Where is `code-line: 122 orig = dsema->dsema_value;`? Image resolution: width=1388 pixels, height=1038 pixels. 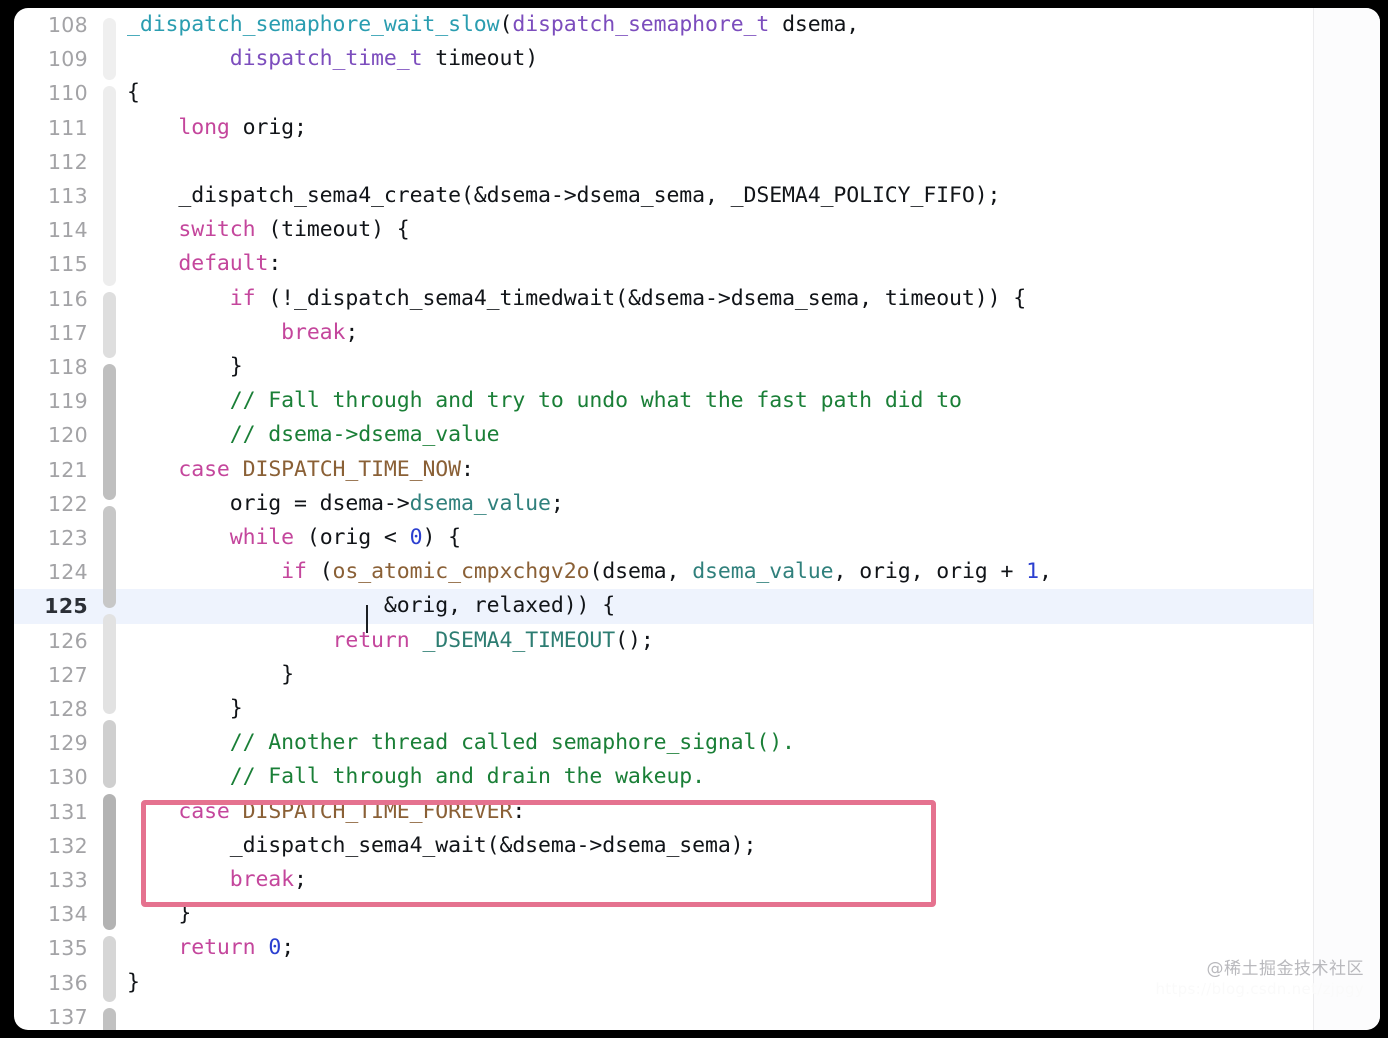
code-line: 122 orig = dsema->dsema_value; is located at coordinates (663, 504).